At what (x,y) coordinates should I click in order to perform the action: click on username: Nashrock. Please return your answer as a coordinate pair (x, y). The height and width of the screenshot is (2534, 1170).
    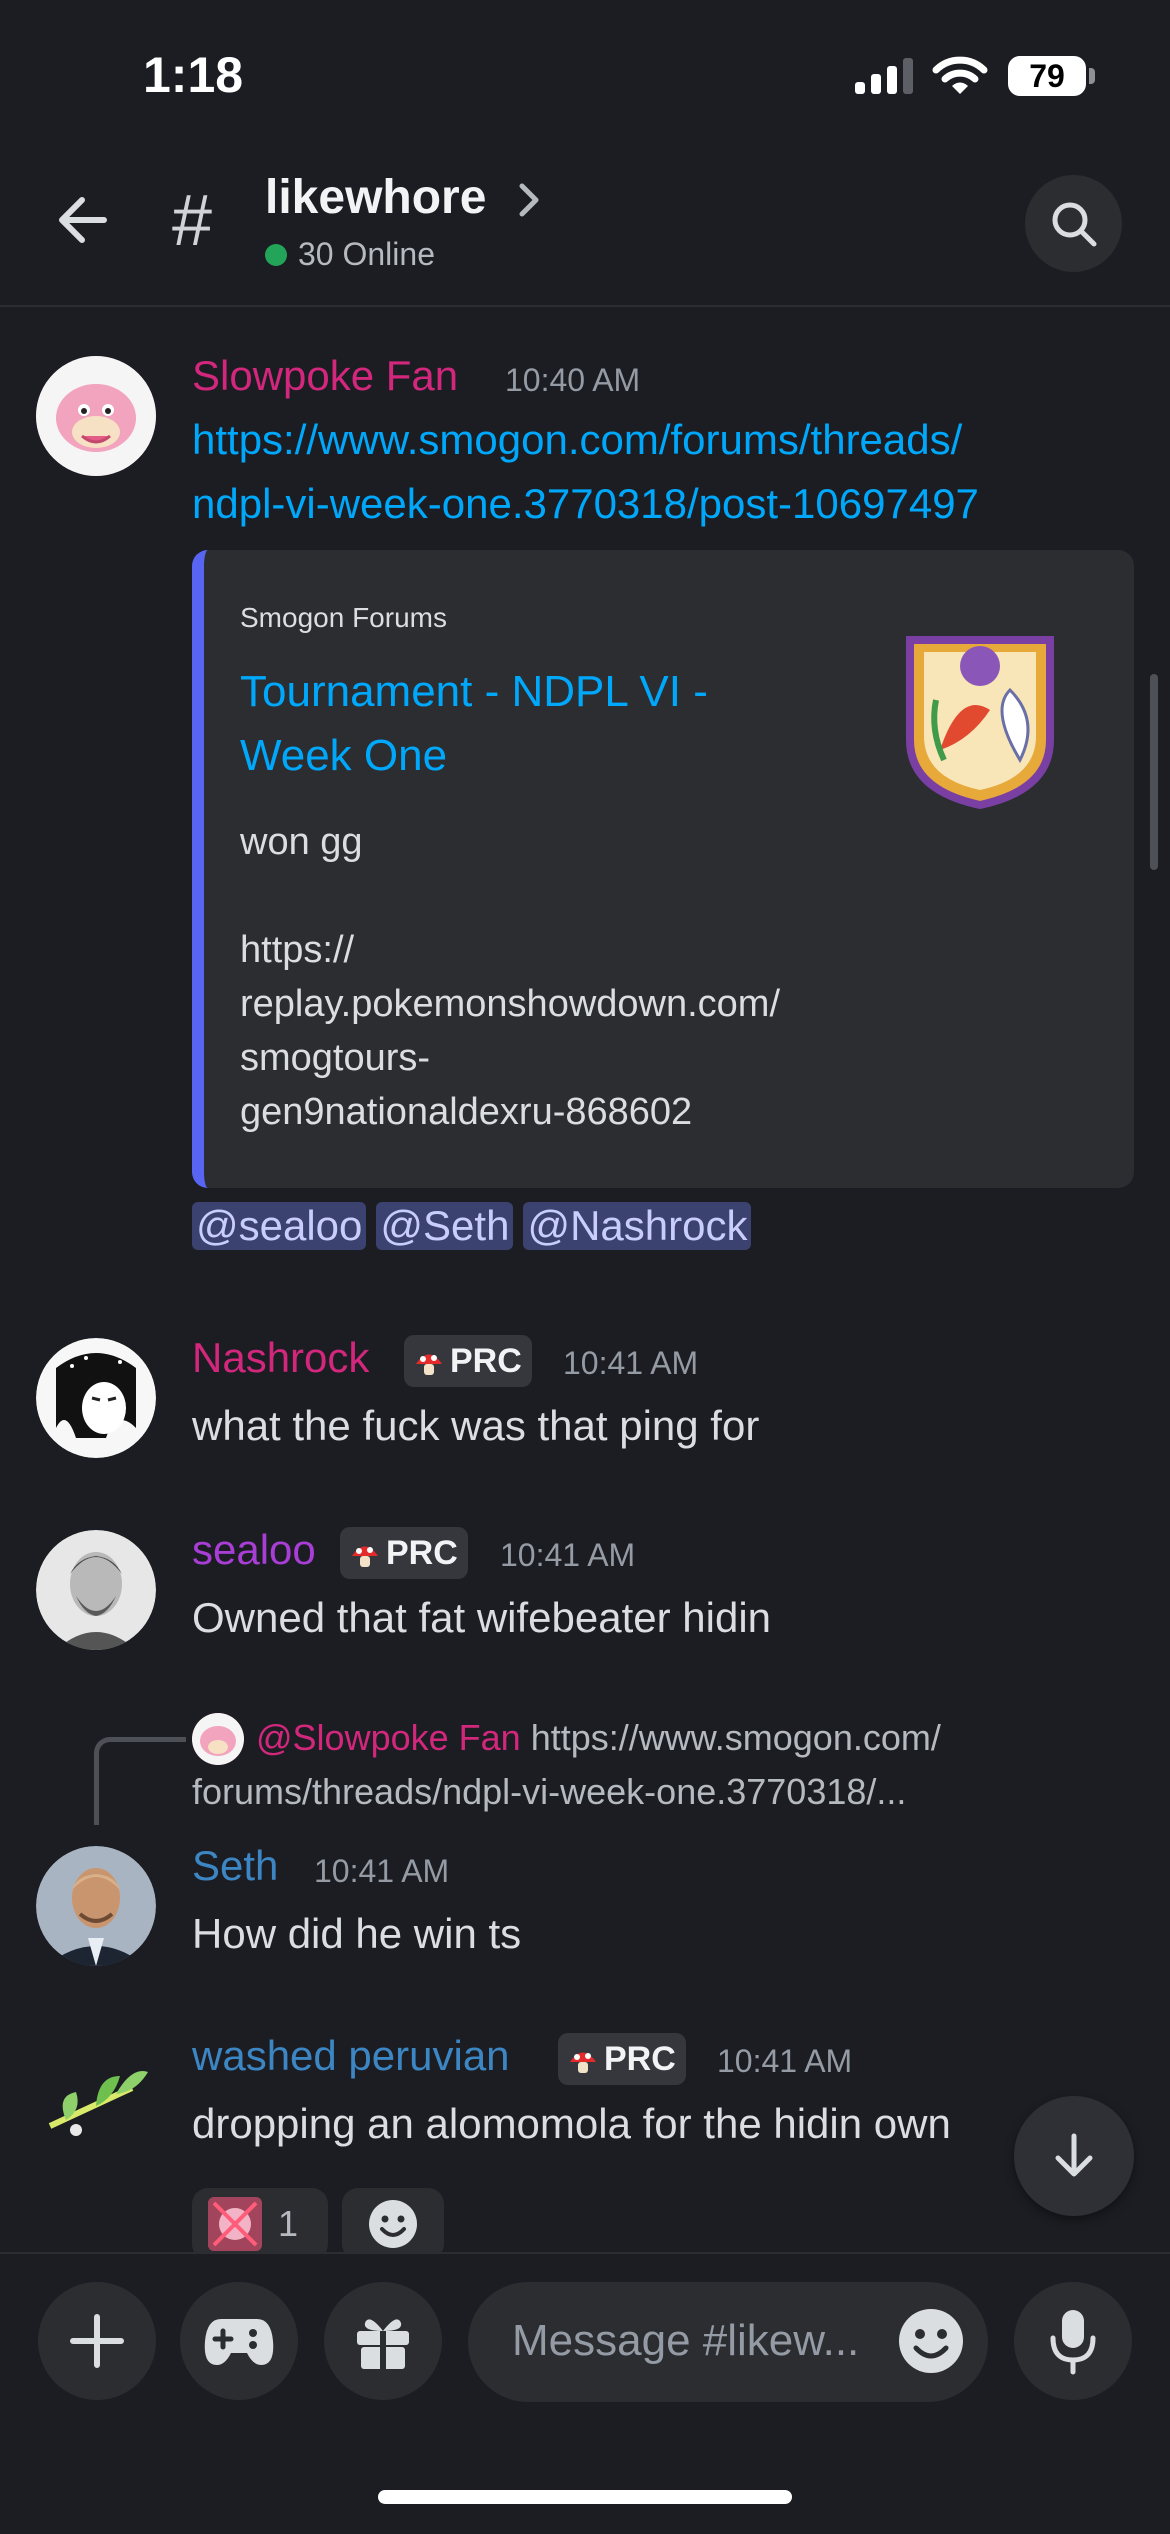
    Looking at the image, I should click on (280, 1358).